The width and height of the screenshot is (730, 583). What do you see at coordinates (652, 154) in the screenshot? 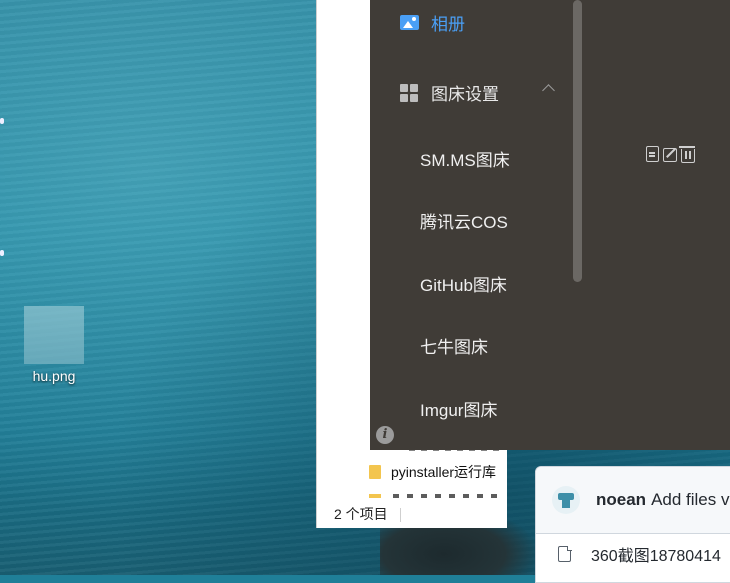
I see `document-icon` at bounding box center [652, 154].